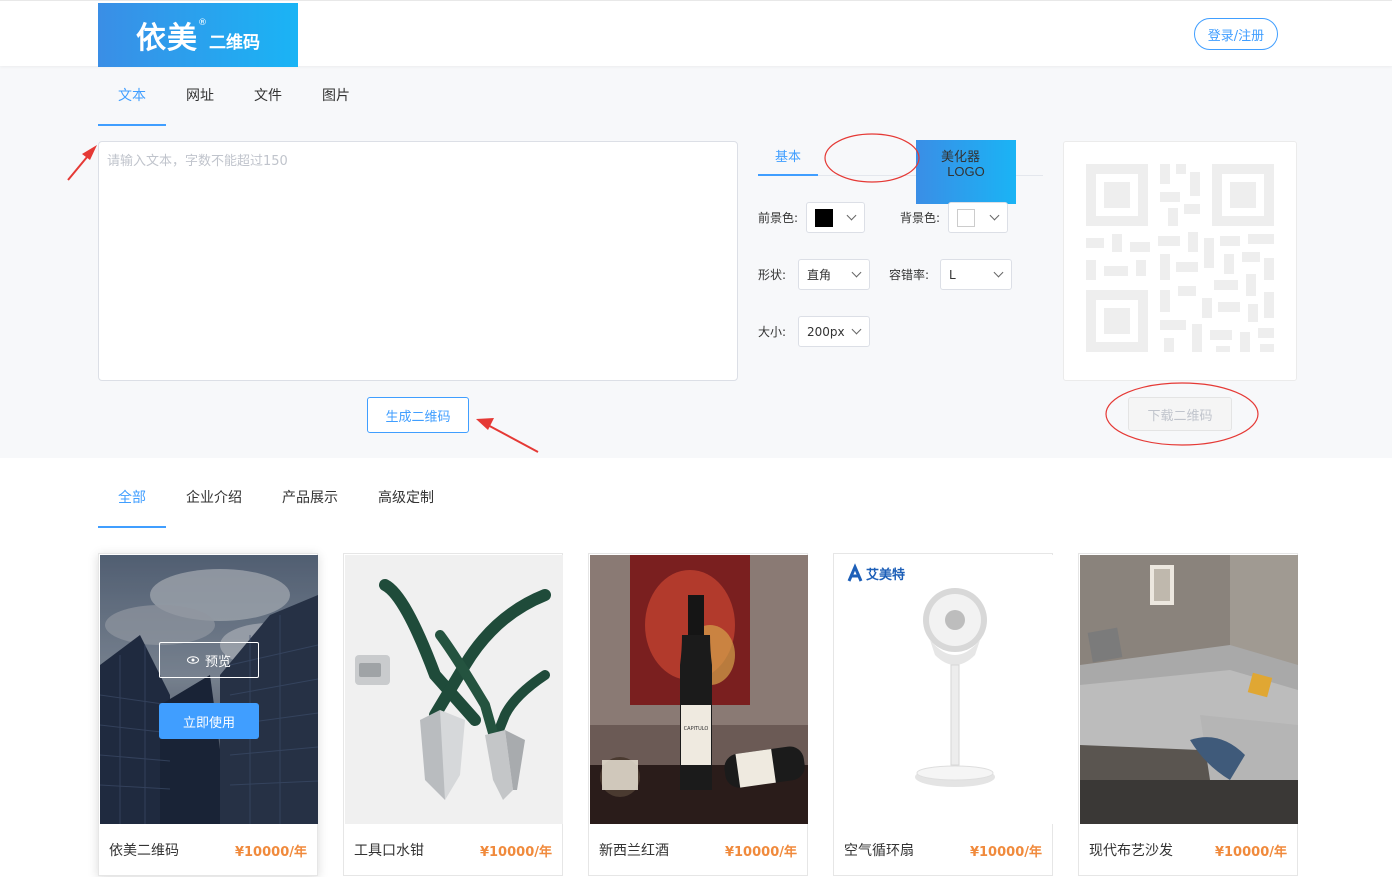 Image resolution: width=1392 pixels, height=877 pixels. I want to click on generate-qr-button: 生成二维码, so click(418, 415).